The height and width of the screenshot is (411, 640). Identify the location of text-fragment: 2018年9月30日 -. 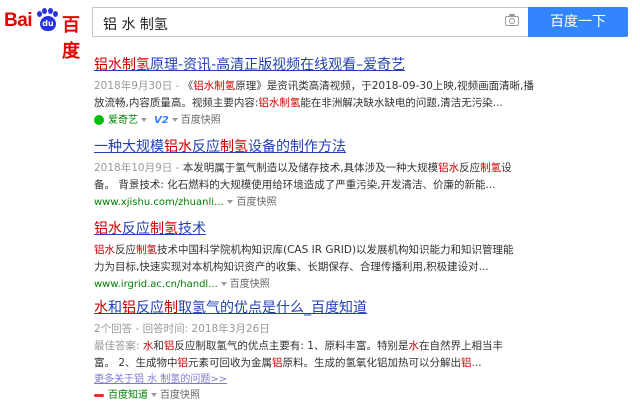
(138, 86).